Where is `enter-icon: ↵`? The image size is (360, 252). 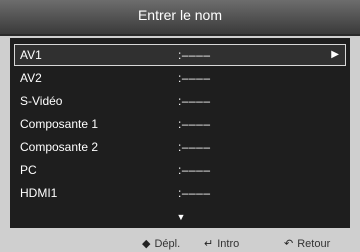 enter-icon: ↵ is located at coordinates (209, 244).